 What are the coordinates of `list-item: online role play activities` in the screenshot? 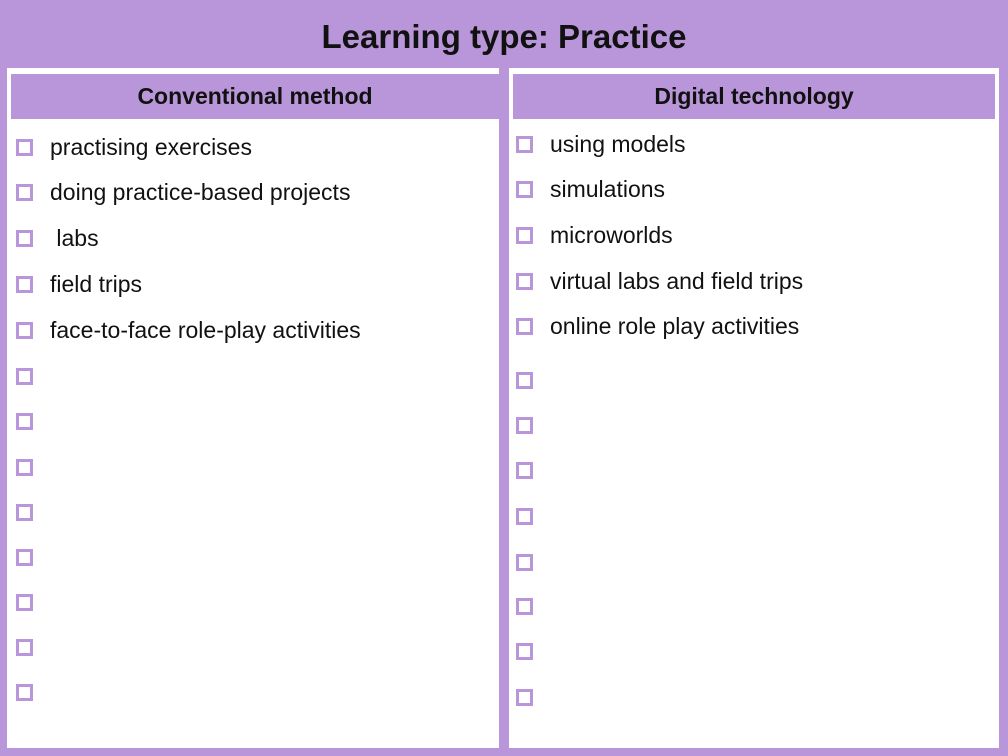 It's located at (657, 326).